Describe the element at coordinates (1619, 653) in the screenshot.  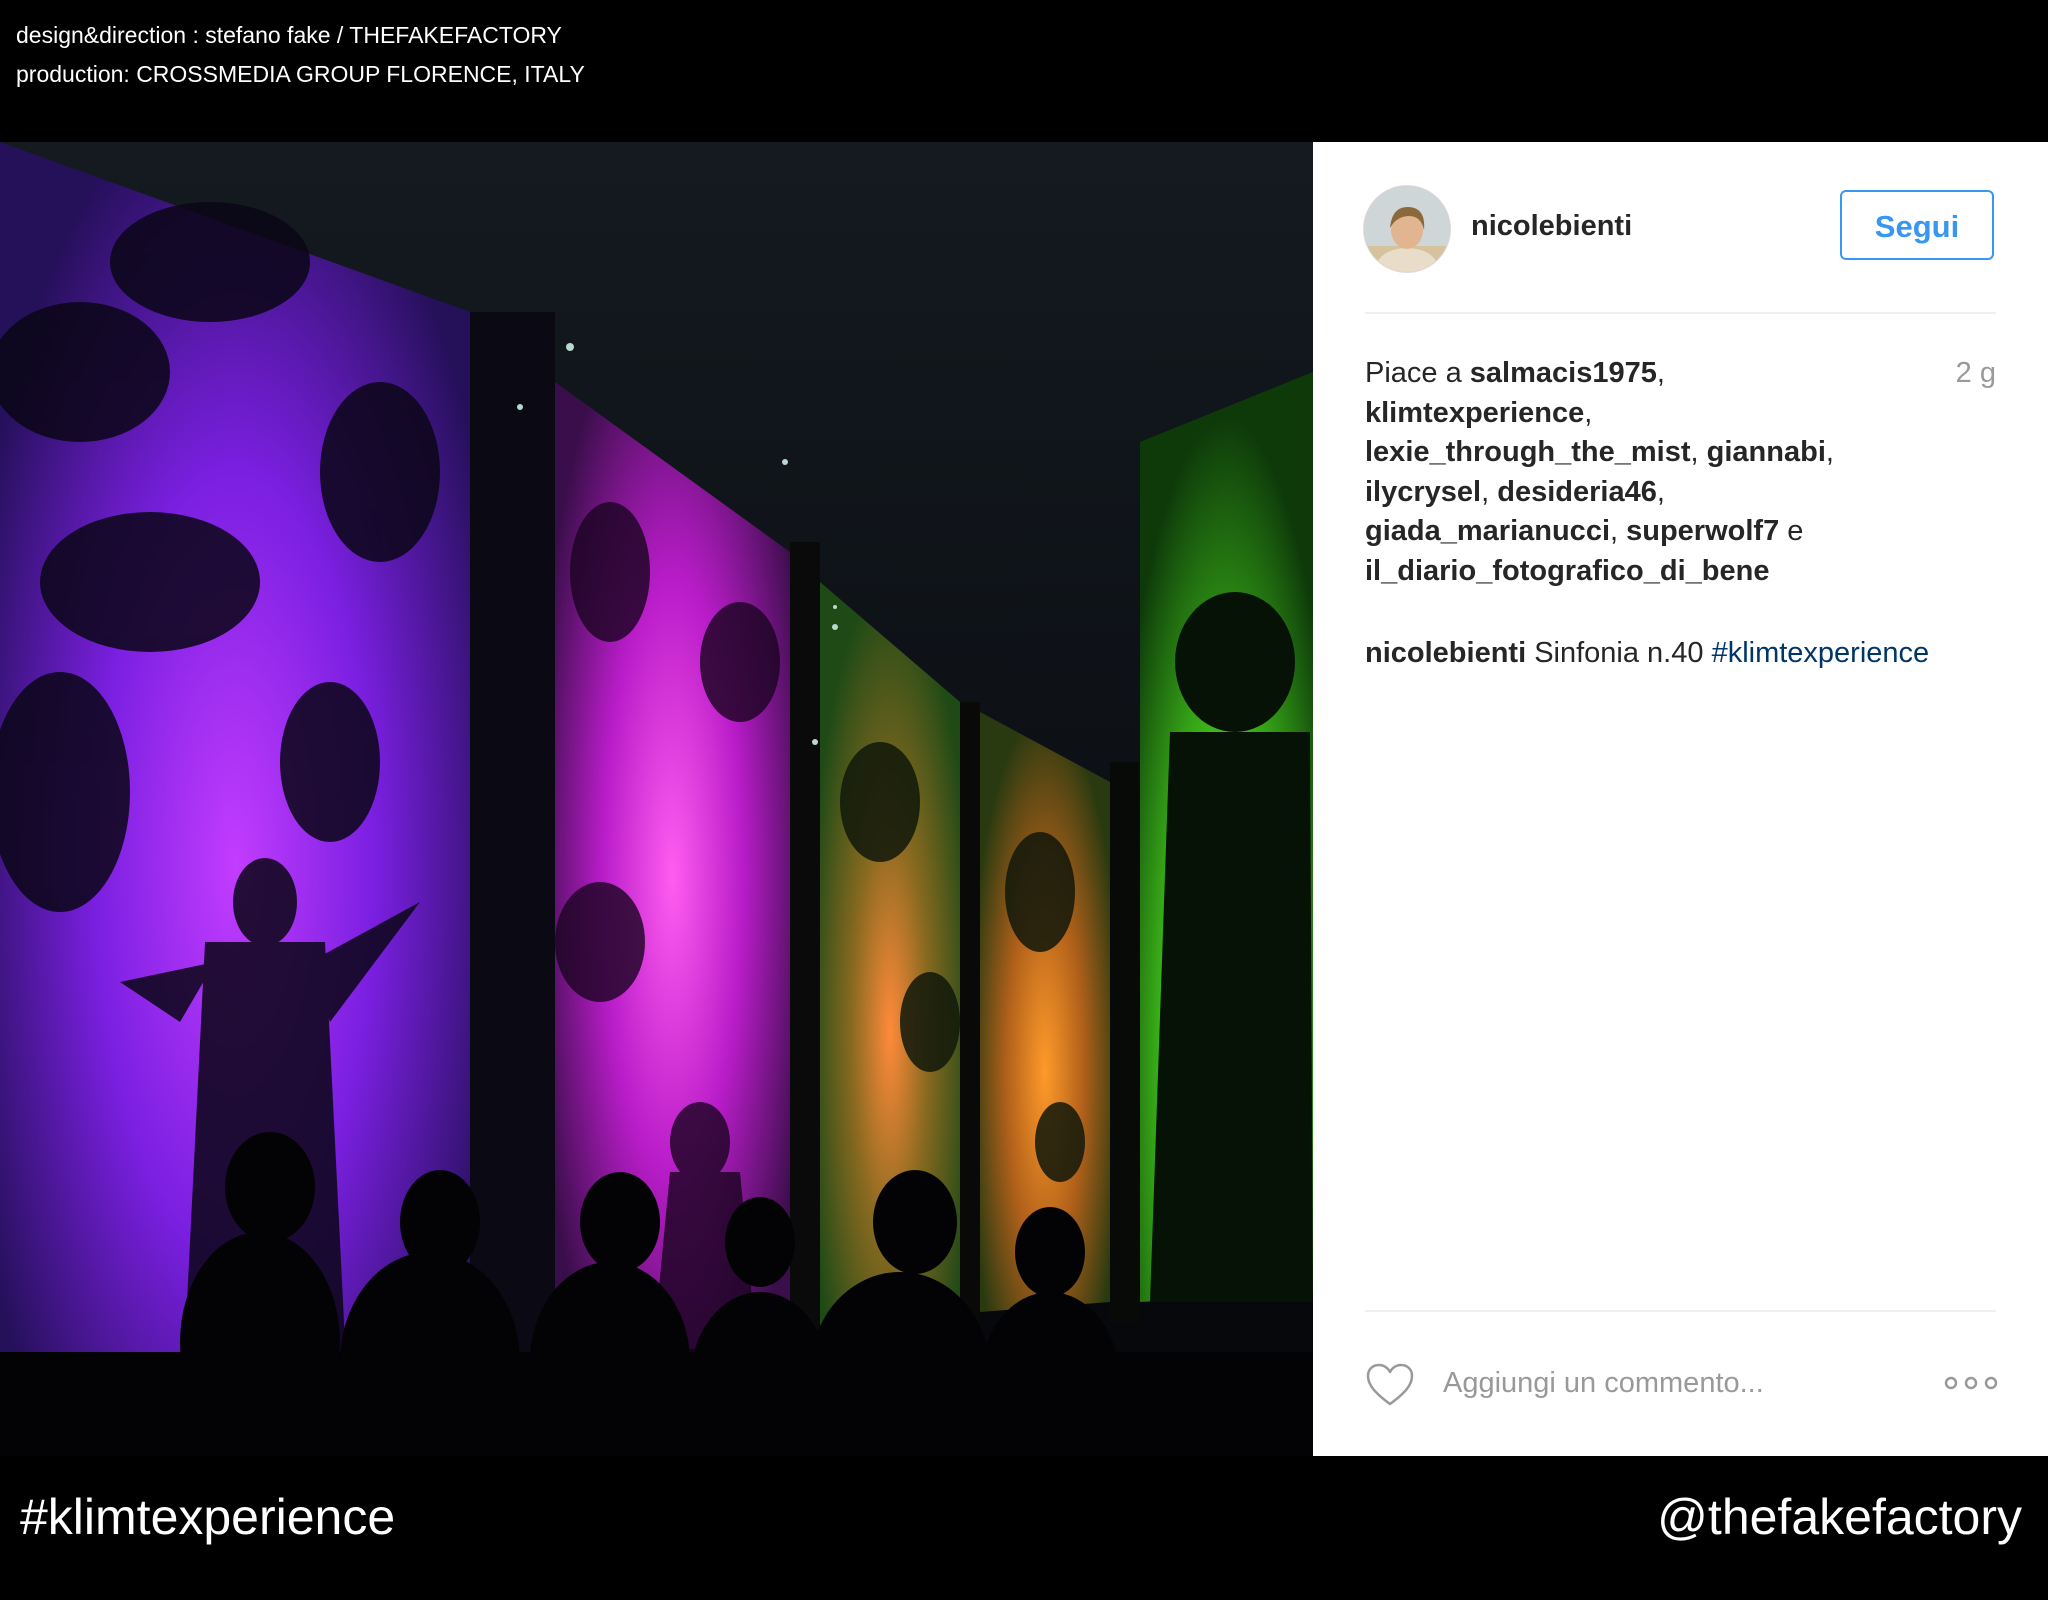
I see `caption-text: Sinfonia n.40` at that location.